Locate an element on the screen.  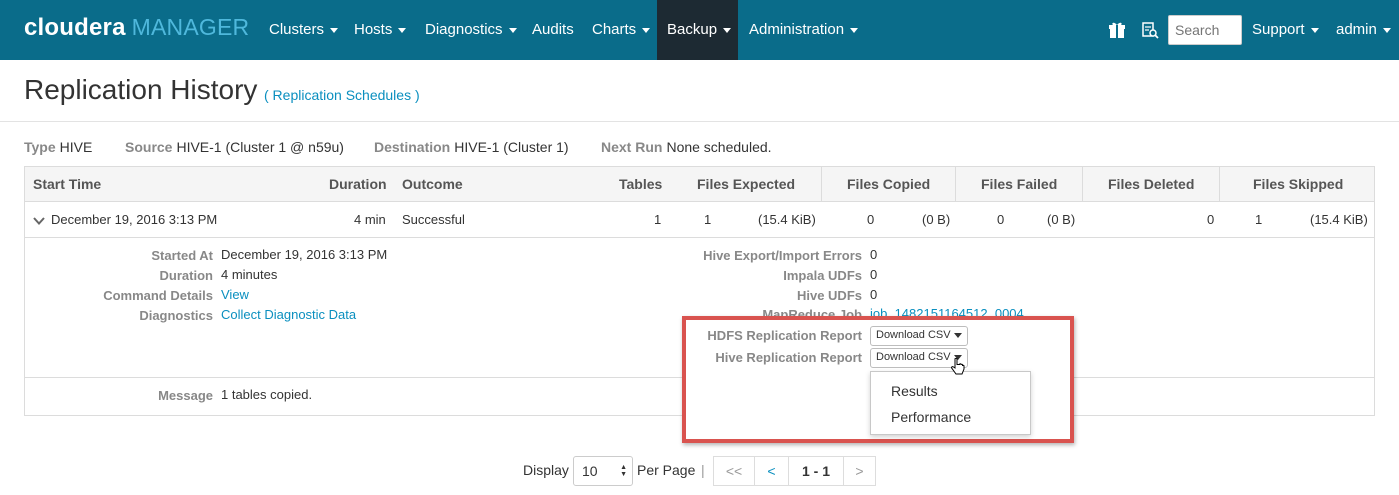
row-files-copied-size: (0 B) is located at coordinates (936, 219).